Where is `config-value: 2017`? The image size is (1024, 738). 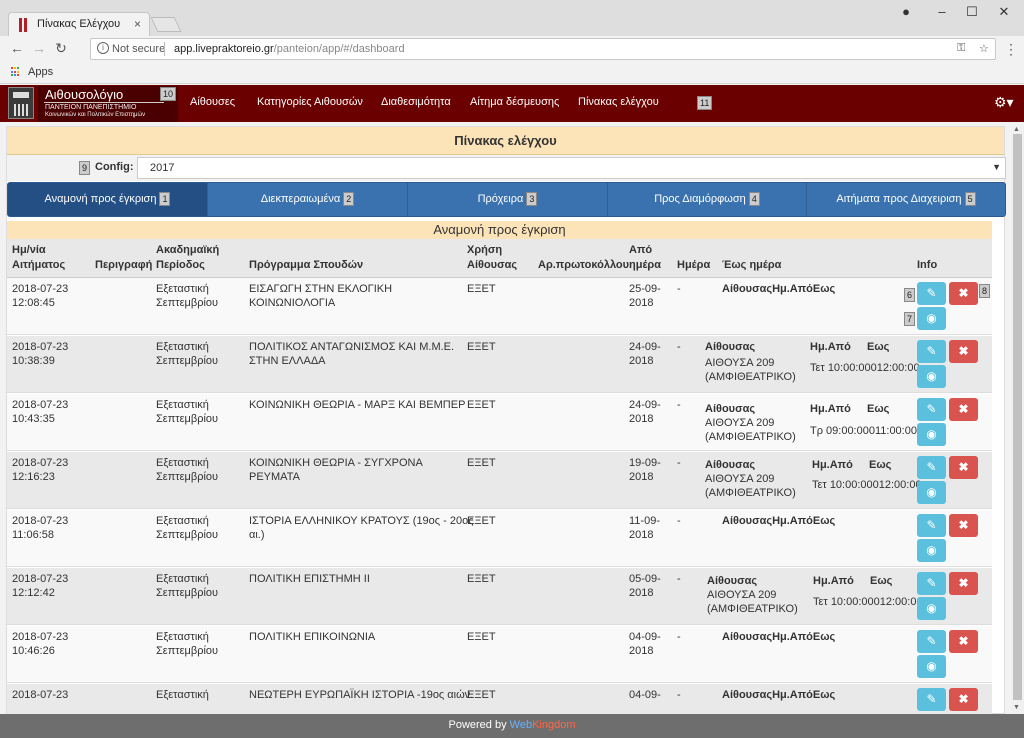 config-value: 2017 is located at coordinates (162, 168).